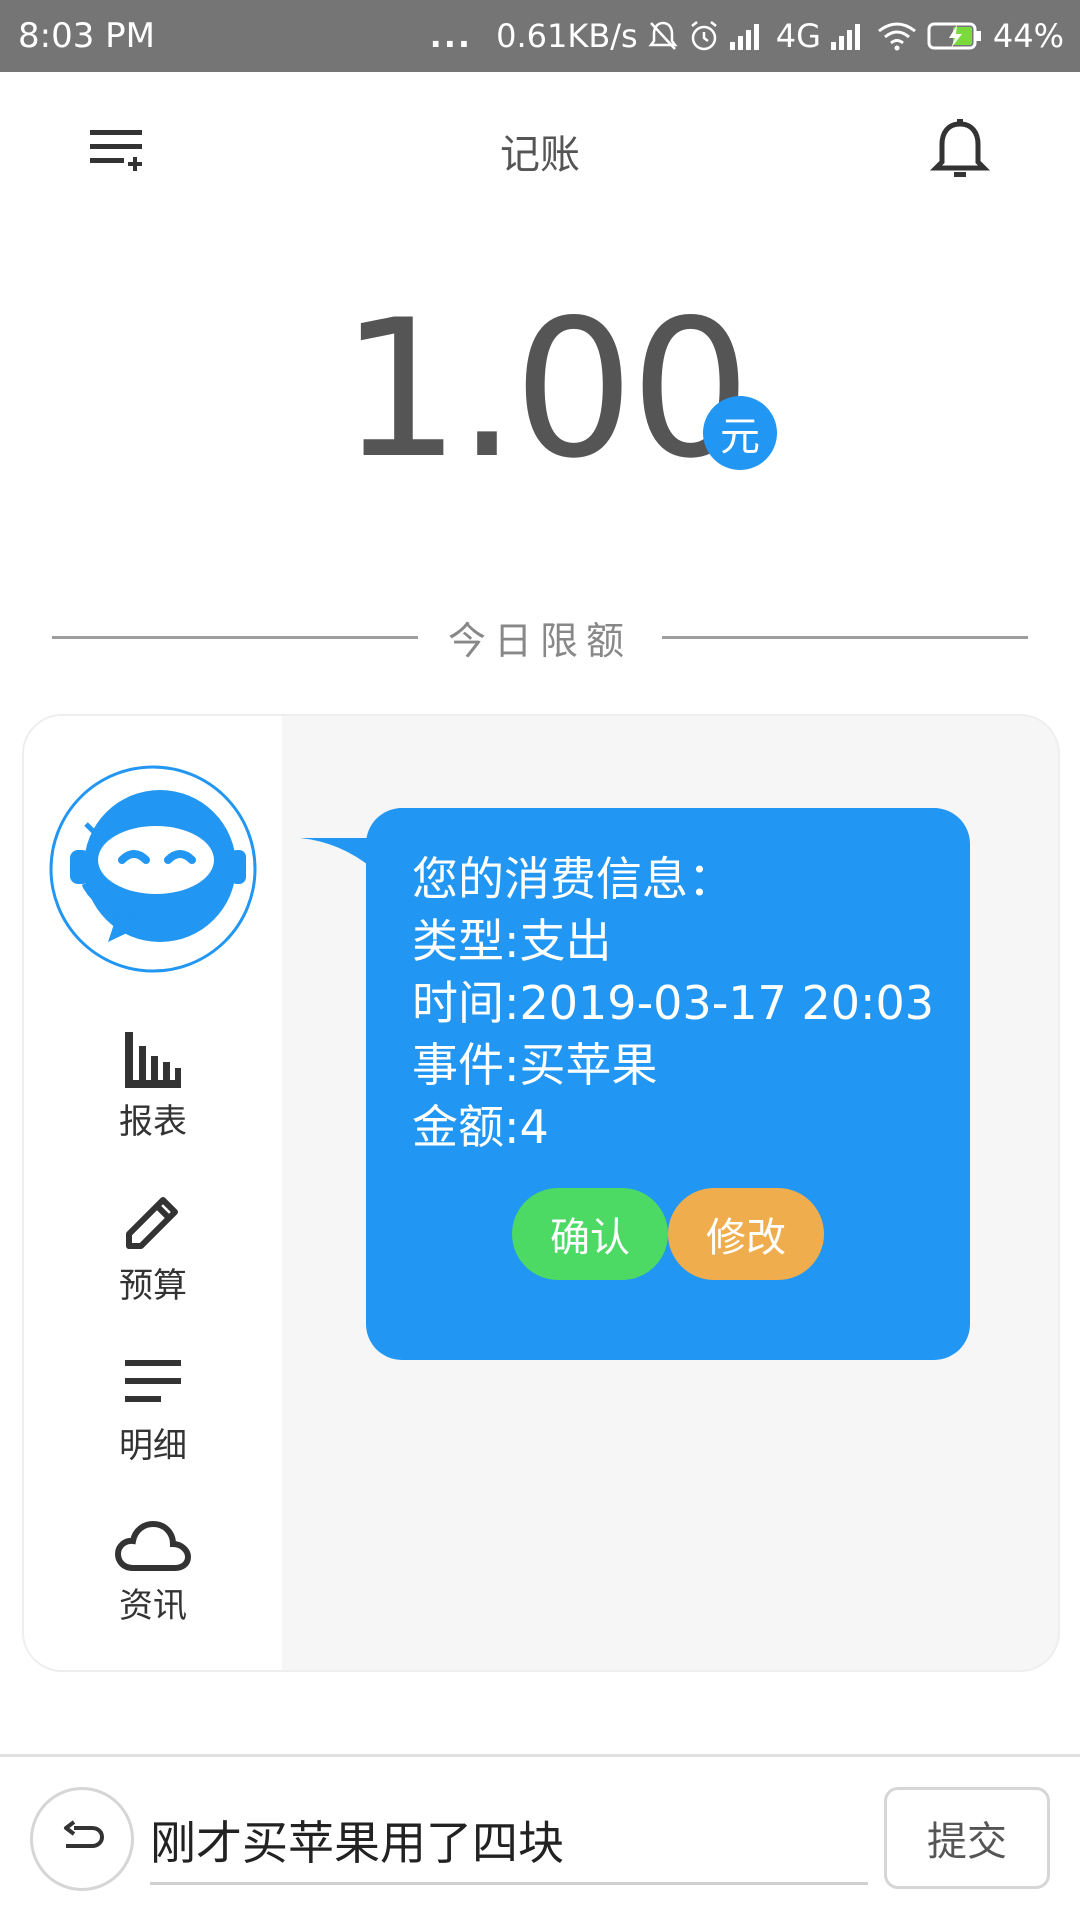  Describe the element at coordinates (590, 1234) in the screenshot. I see `confirm-button: 确认` at that location.